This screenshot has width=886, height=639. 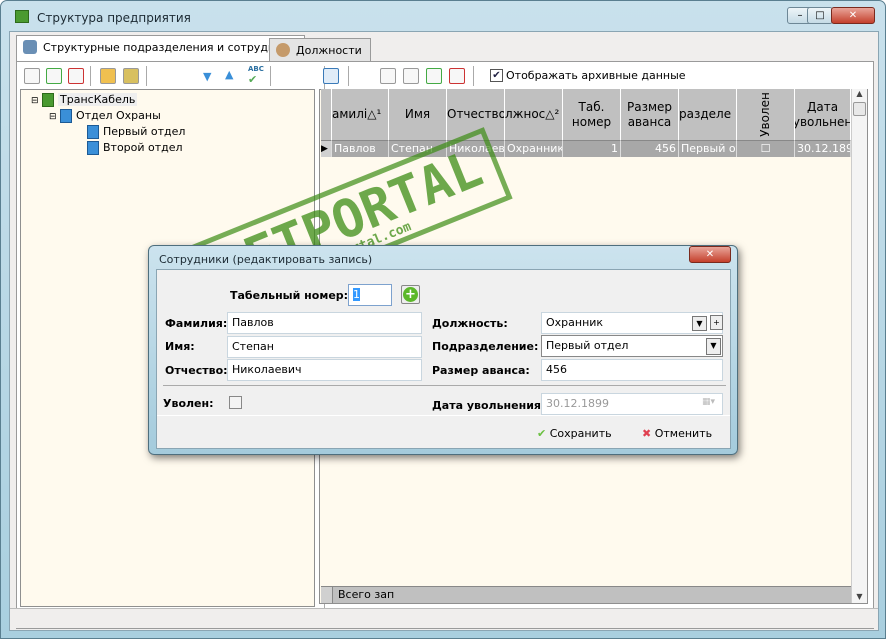 I want to click on window-title: Структура предприятия, so click(x=114, y=18).